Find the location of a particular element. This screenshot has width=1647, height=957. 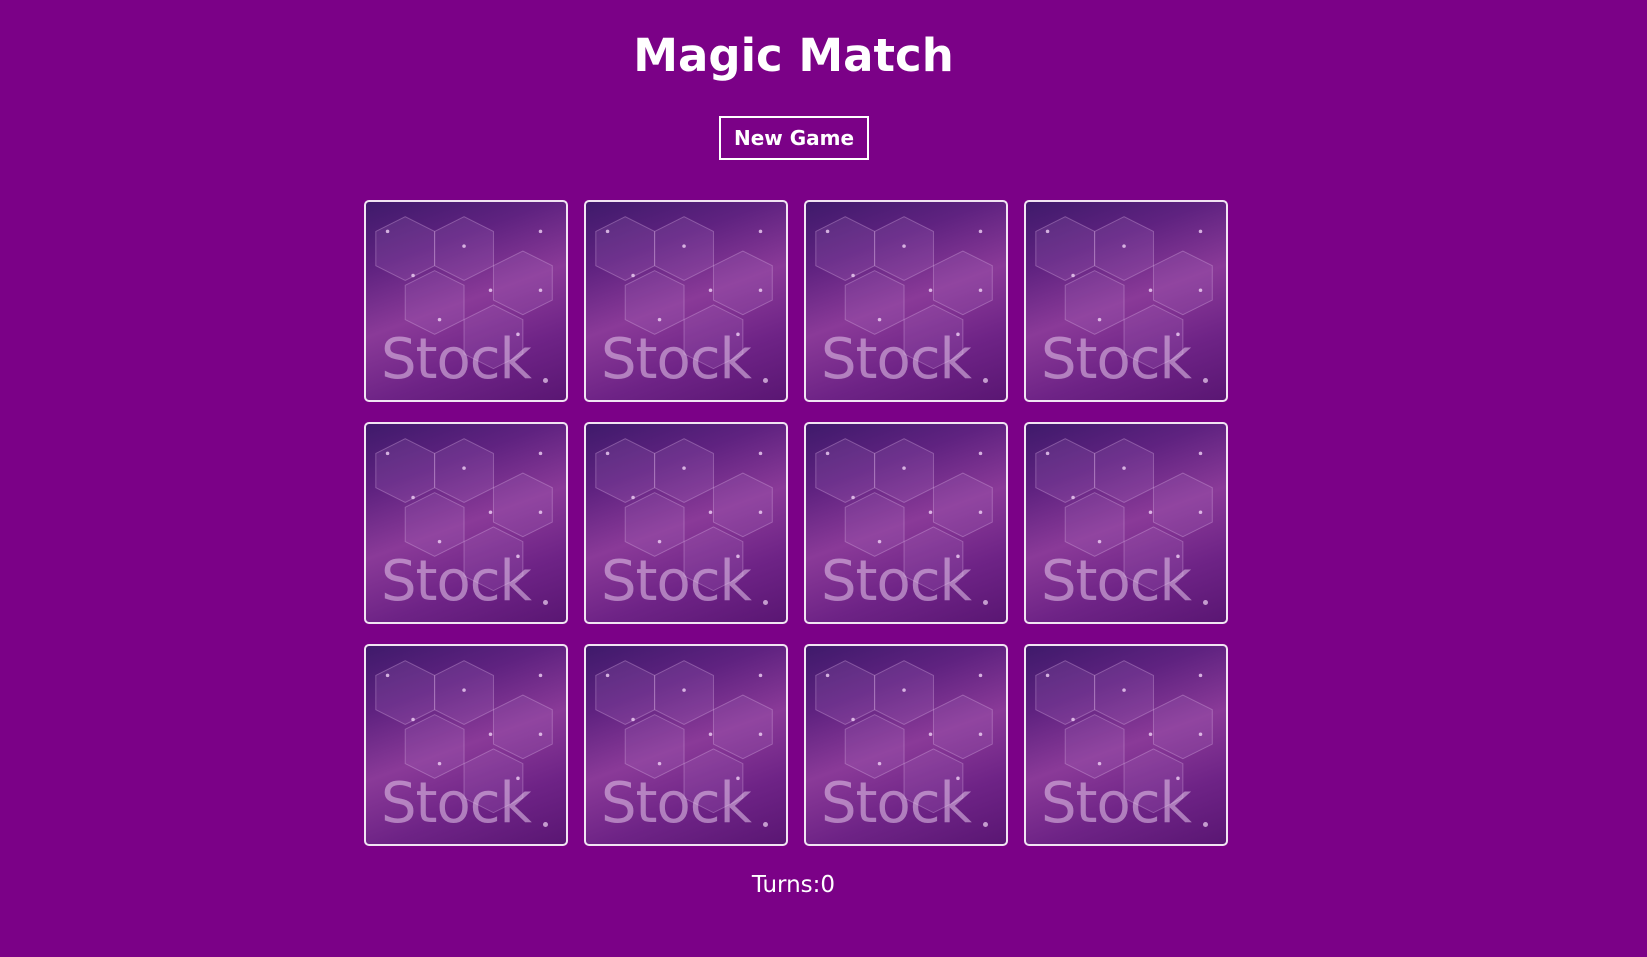

game-title: Magic Match is located at coordinates (793, 55).